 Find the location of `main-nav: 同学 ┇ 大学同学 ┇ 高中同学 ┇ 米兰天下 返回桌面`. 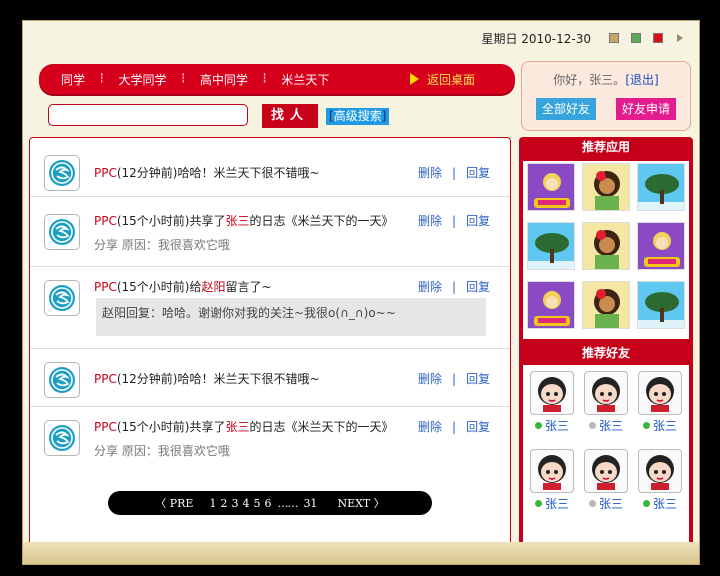

main-nav: 同学 ┇ 大学同学 ┇ 高中同学 ┇ 米兰天下 返回桌面 is located at coordinates (277, 79).